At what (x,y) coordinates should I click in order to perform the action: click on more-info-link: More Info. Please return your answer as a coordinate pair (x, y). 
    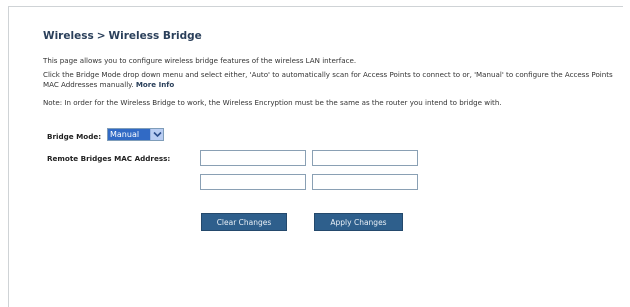
    Looking at the image, I should click on (155, 84).